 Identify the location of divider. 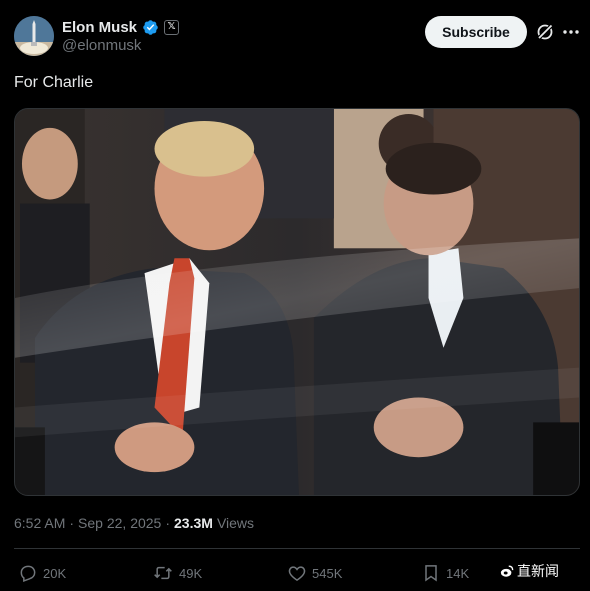
(297, 548).